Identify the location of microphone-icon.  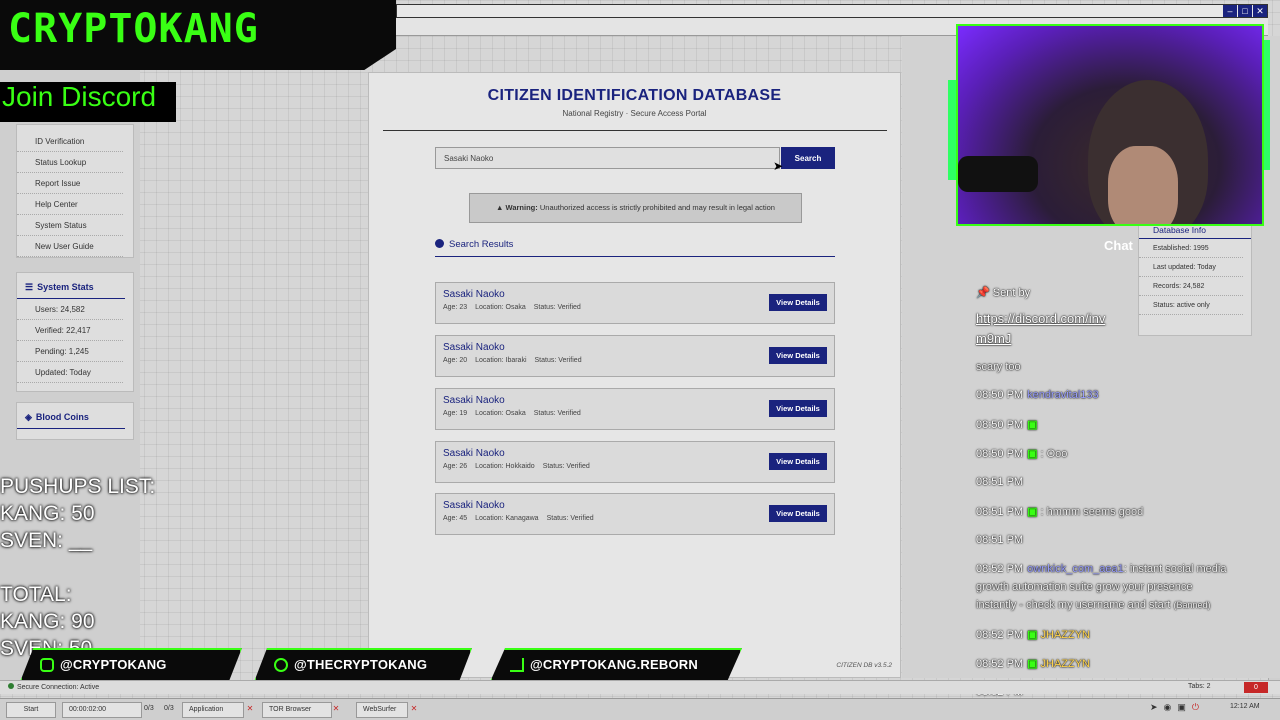
(998, 174).